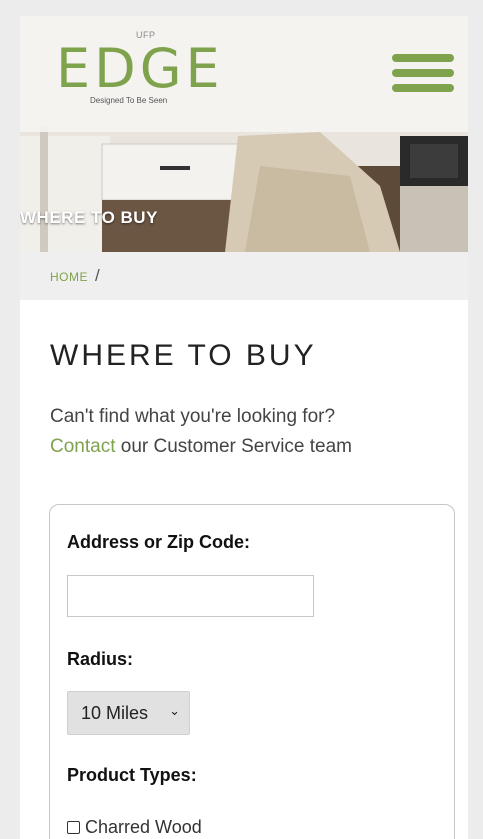 This screenshot has height=839, width=483. Describe the element at coordinates (174, 710) in the screenshot. I see `chevron-down-icon: ⌄` at that location.